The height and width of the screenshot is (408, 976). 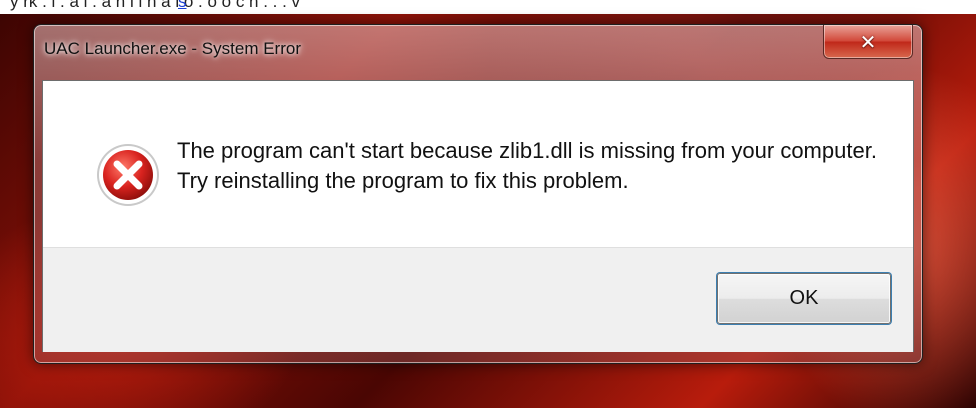 I want to click on close-button: ✕, so click(x=868, y=42).